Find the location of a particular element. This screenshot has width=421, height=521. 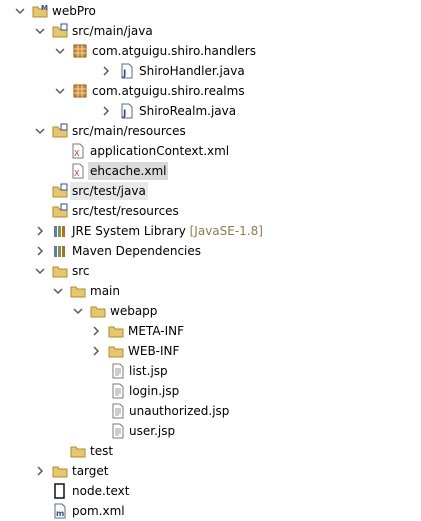

tree-node-label: JRE System Library [JavaSE-1.8] is located at coordinates (167, 231).